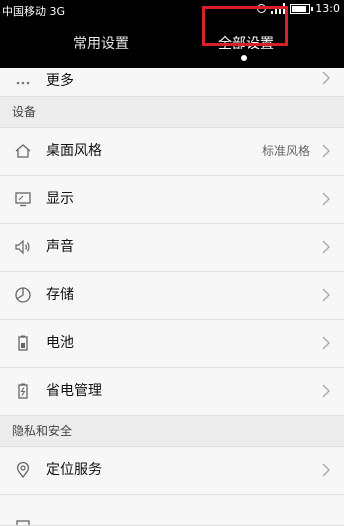 Image resolution: width=344 pixels, height=526 pixels. I want to click on list-item-label: 显示, so click(60, 199).